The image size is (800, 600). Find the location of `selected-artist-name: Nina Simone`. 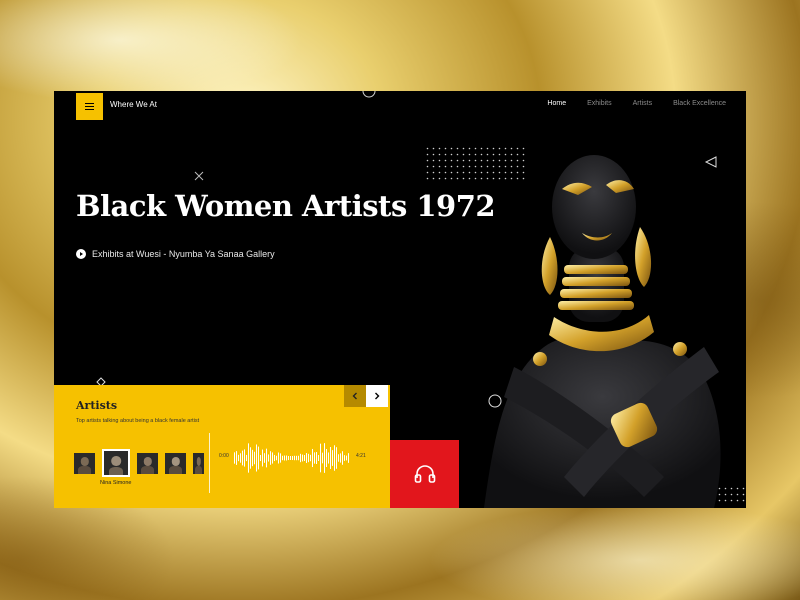

selected-artist-name: Nina Simone is located at coordinates (116, 483).